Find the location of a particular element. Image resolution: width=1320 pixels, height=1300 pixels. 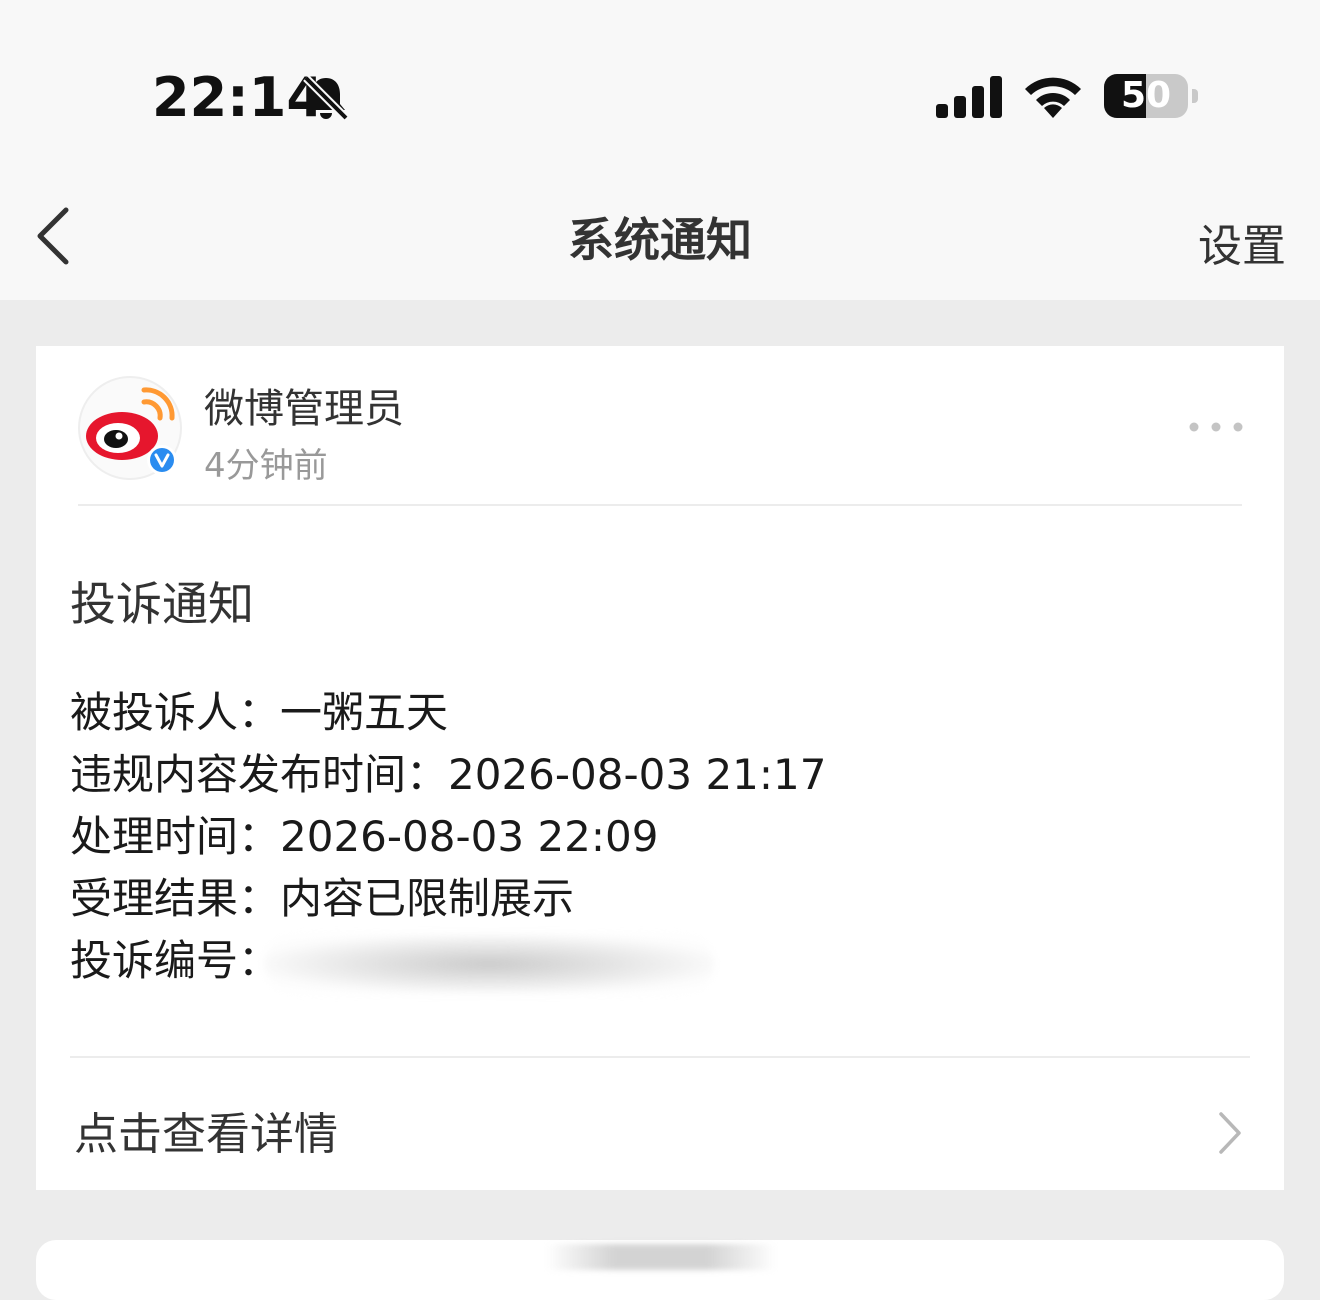

blurred-watermark is located at coordinates (661, 1257).